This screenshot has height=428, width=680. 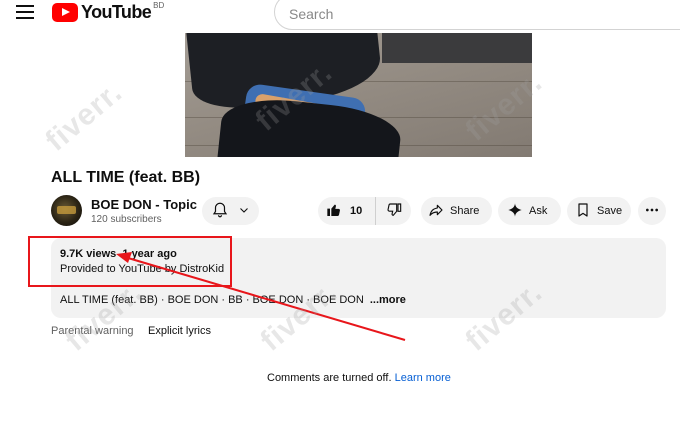 I want to click on save-button: Save, so click(x=599, y=211).